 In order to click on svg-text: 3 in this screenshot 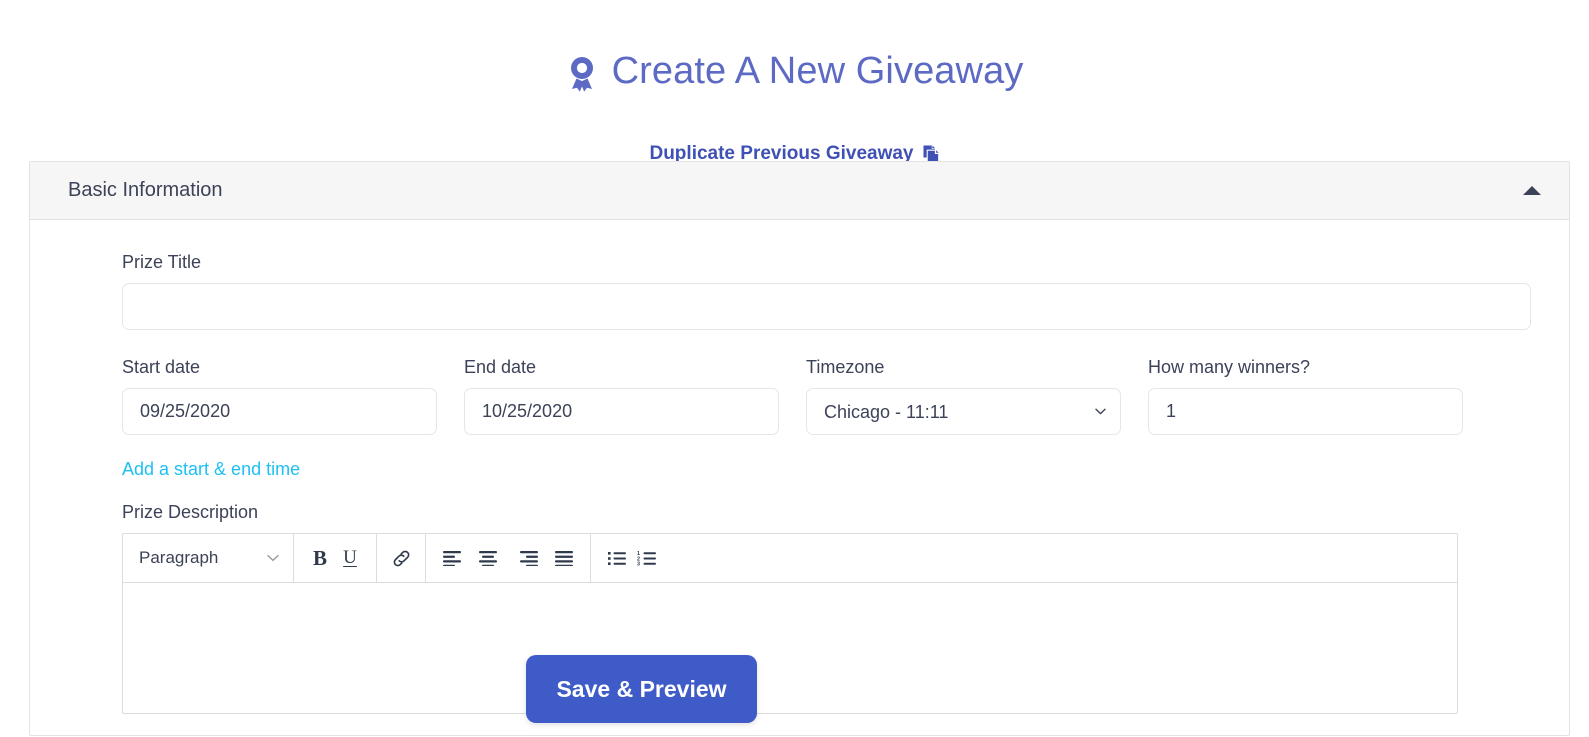, I will do `click(638, 563)`.